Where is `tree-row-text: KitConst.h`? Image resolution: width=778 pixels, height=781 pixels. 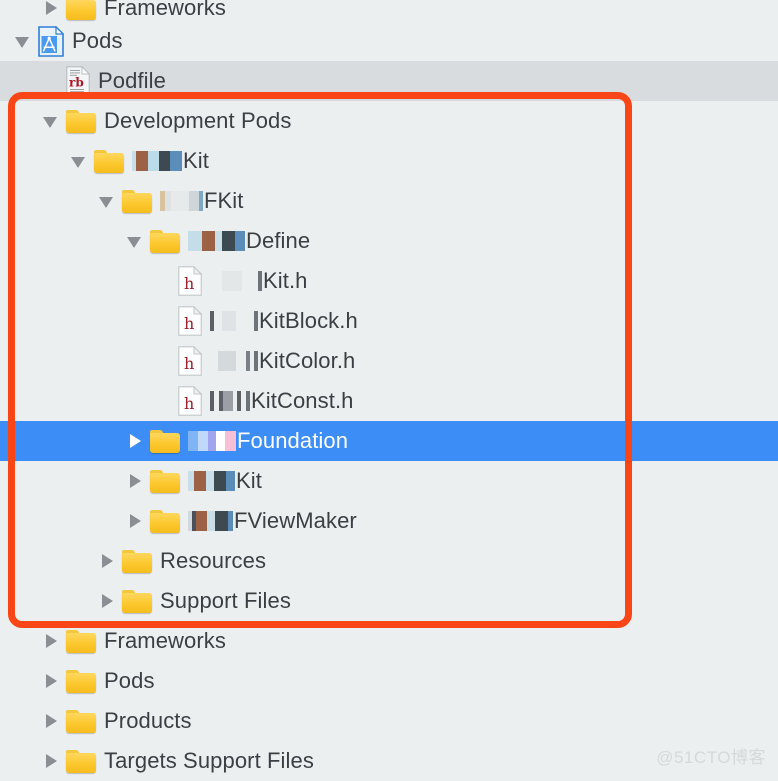 tree-row-text: KitConst.h is located at coordinates (302, 401).